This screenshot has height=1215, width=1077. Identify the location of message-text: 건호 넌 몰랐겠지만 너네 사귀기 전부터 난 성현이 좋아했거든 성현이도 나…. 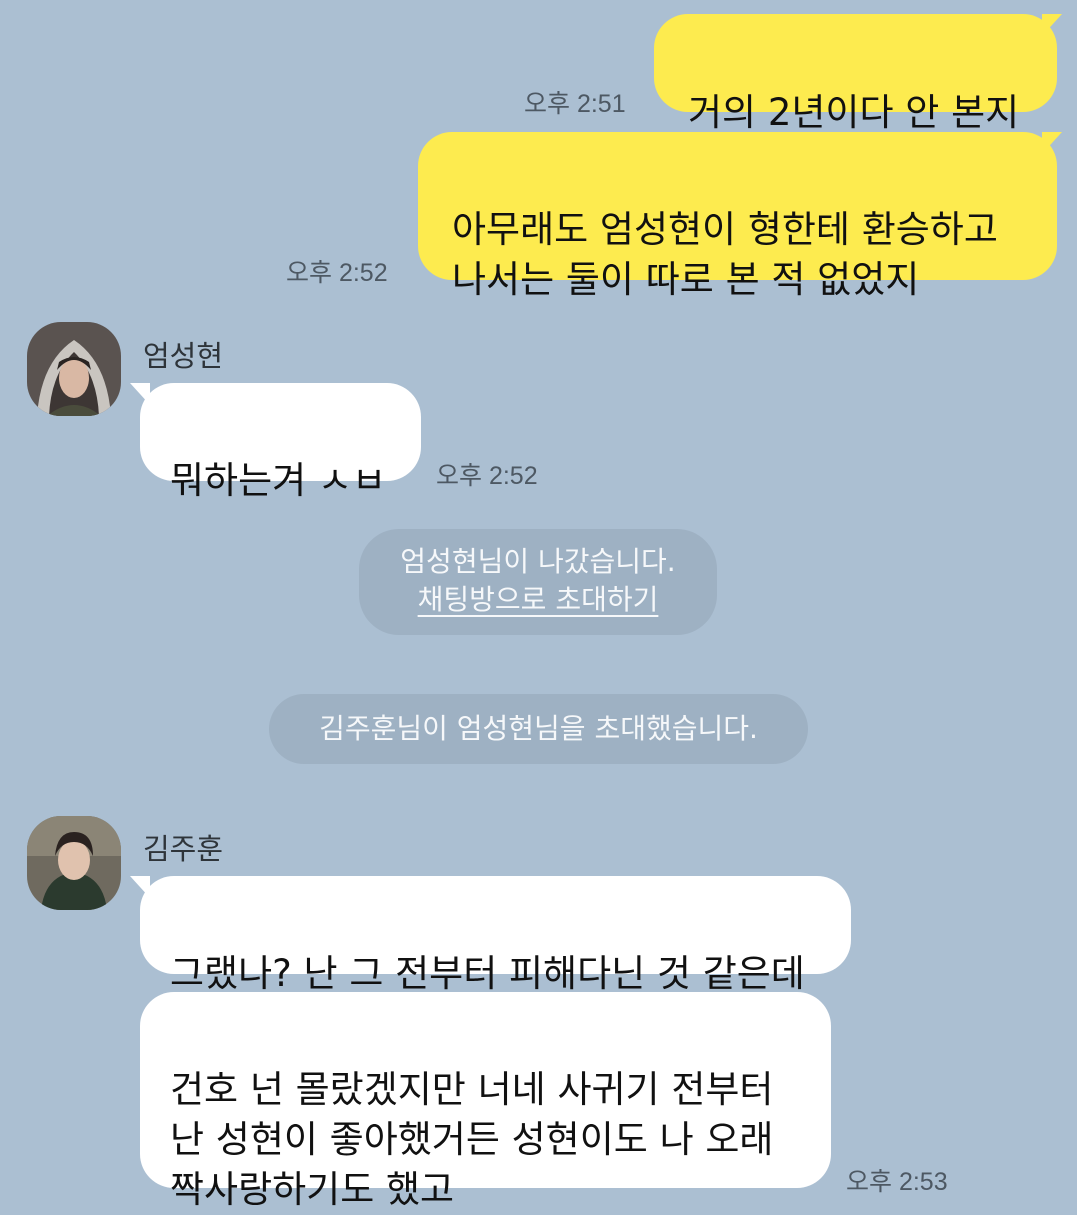
(472, 1139).